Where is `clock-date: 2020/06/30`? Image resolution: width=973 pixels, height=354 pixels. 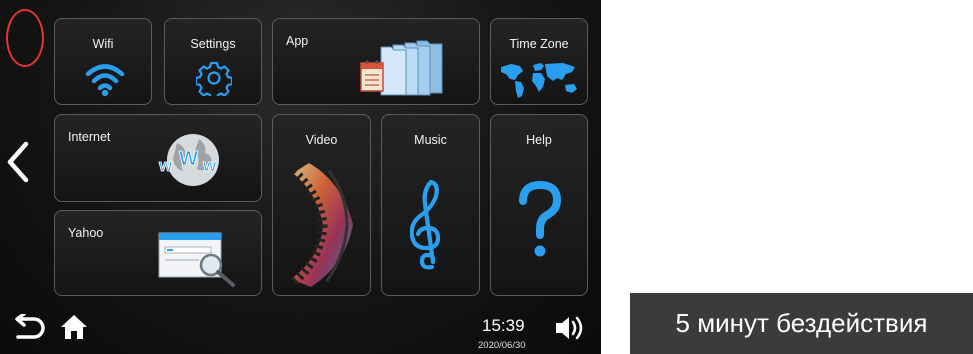
clock-date: 2020/06/30 is located at coordinates (502, 345).